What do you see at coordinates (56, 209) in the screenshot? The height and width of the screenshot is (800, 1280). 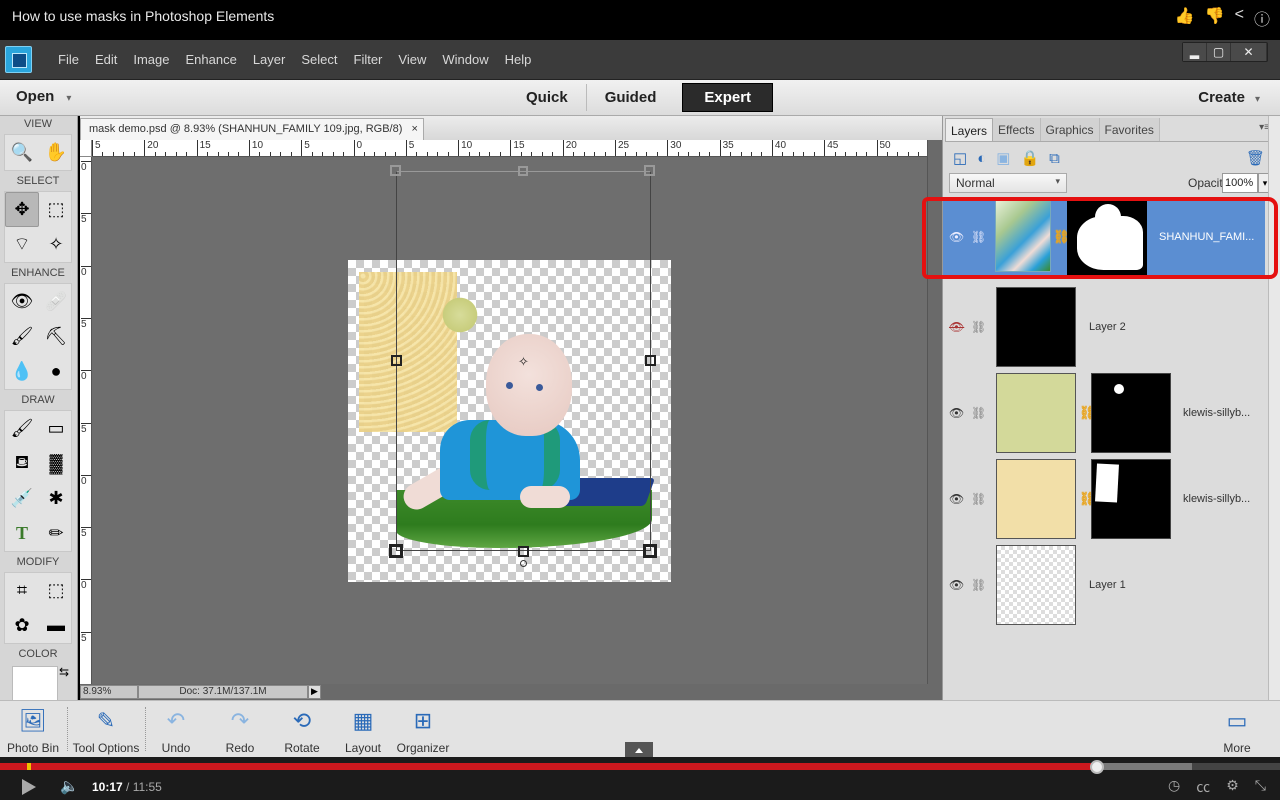 I see `marquee-tool-icon: ⬚` at bounding box center [56, 209].